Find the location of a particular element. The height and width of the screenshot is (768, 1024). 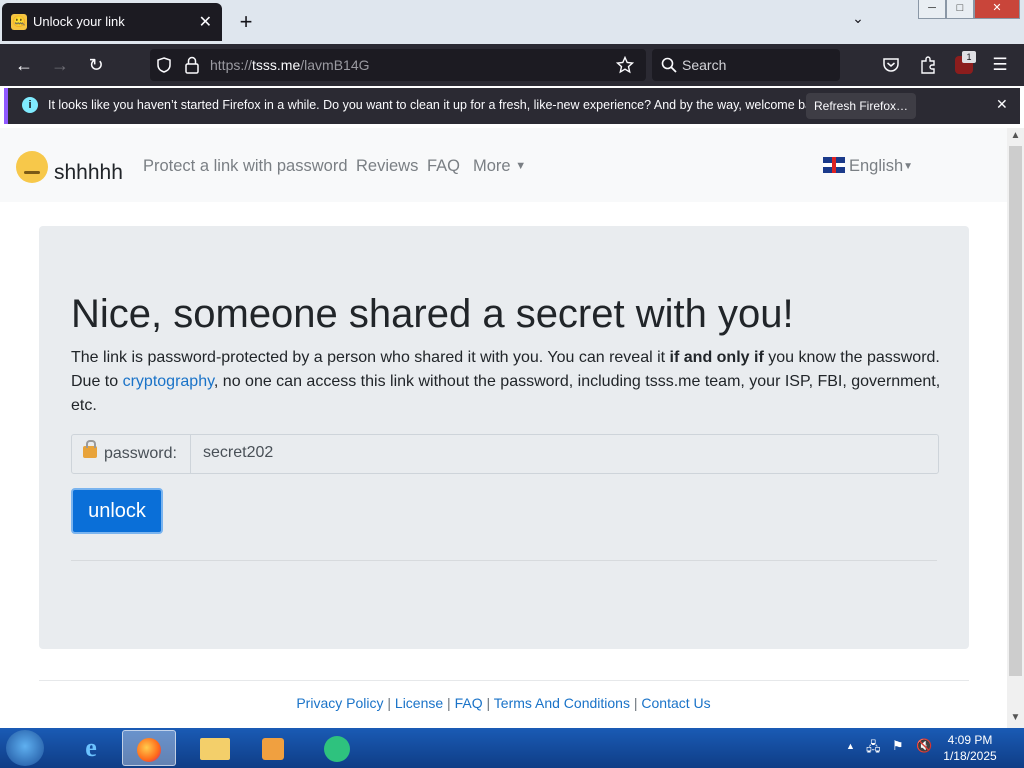

active-tab: 🤐 Unlock your link ✕ is located at coordinates (112, 22).